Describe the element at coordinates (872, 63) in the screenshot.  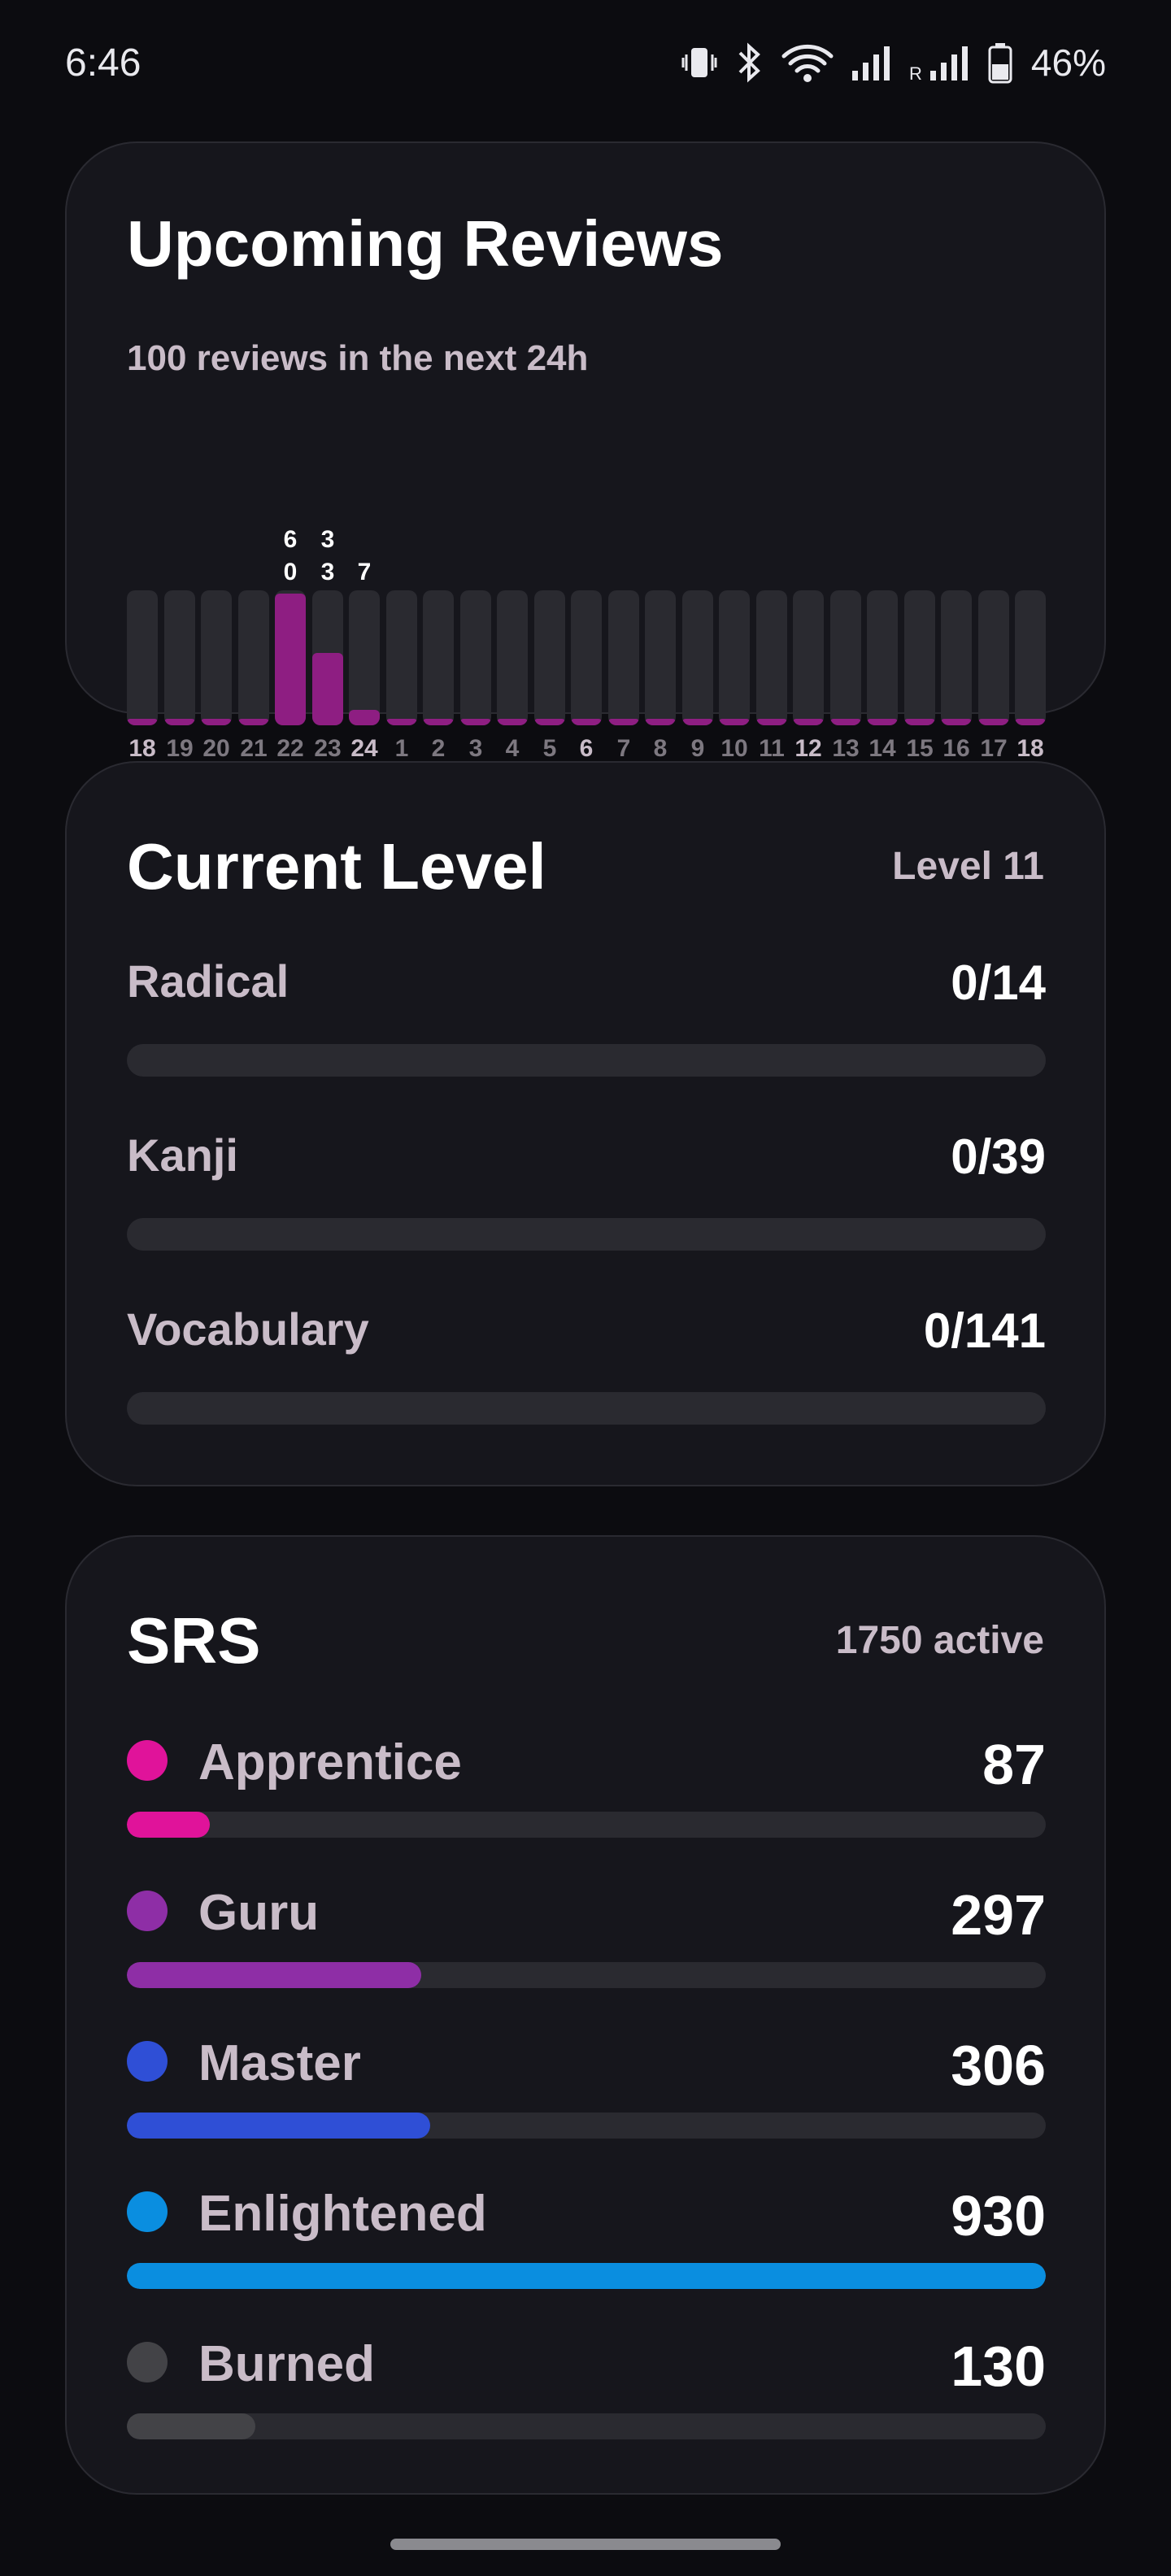
I see `signal-icon` at that location.